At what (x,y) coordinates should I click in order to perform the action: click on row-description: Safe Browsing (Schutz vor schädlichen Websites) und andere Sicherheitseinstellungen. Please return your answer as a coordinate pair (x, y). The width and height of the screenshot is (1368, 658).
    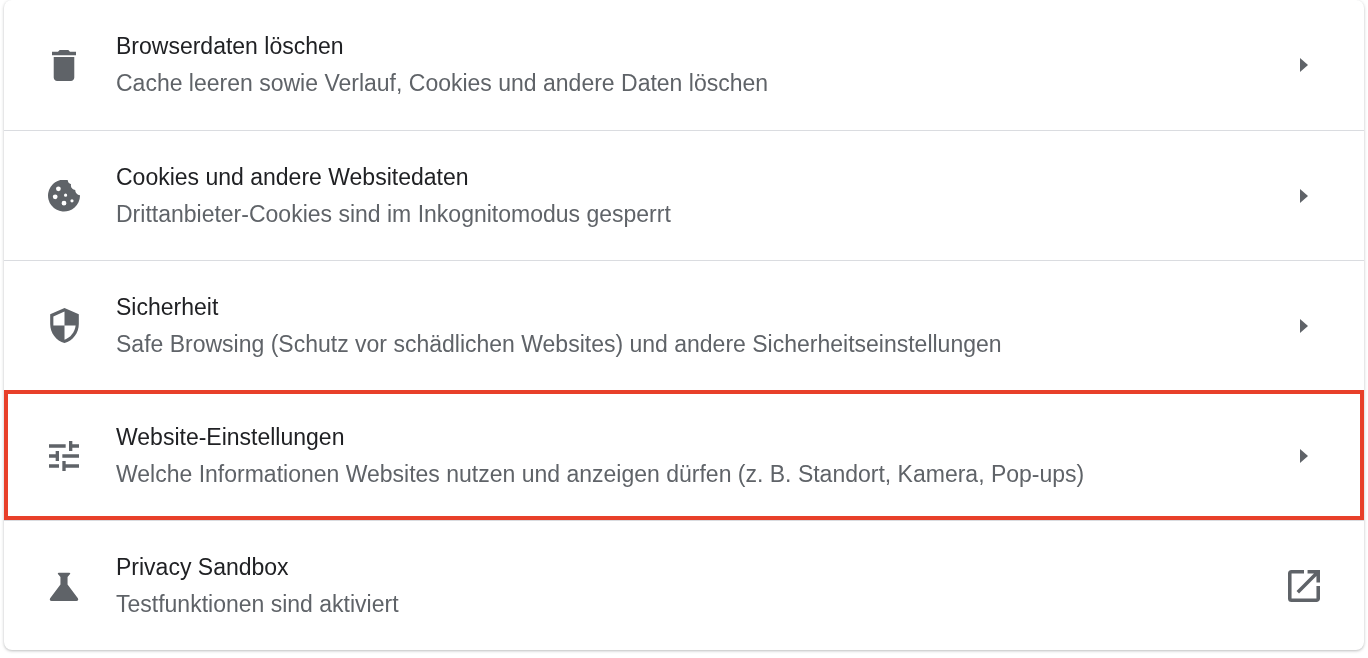
    Looking at the image, I should click on (559, 344).